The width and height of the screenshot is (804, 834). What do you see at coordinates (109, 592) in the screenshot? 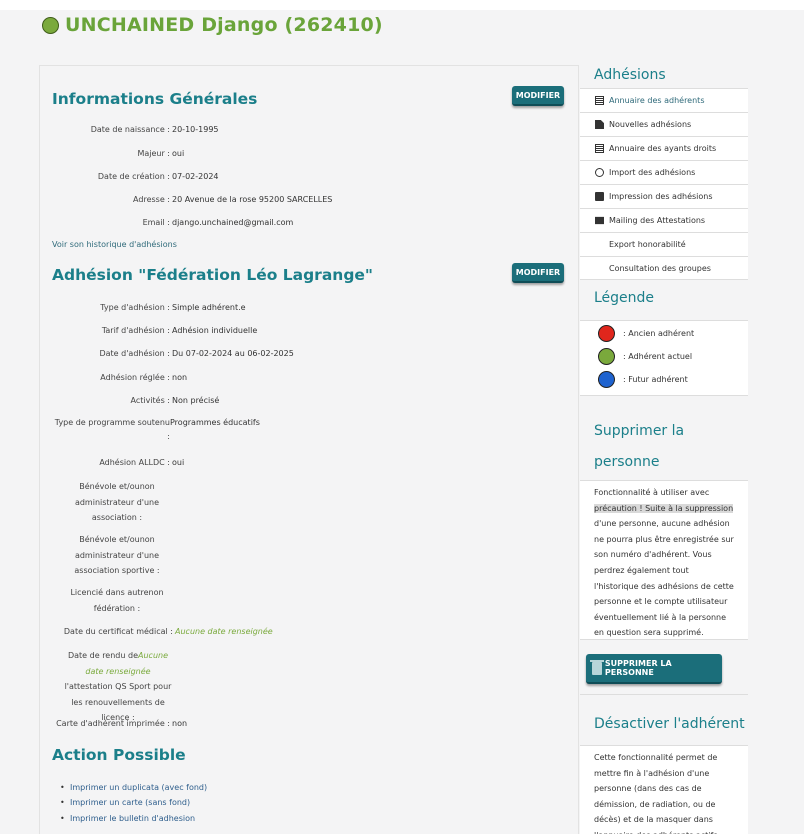
I see `licencie-1: Licencié dans autre` at bounding box center [109, 592].